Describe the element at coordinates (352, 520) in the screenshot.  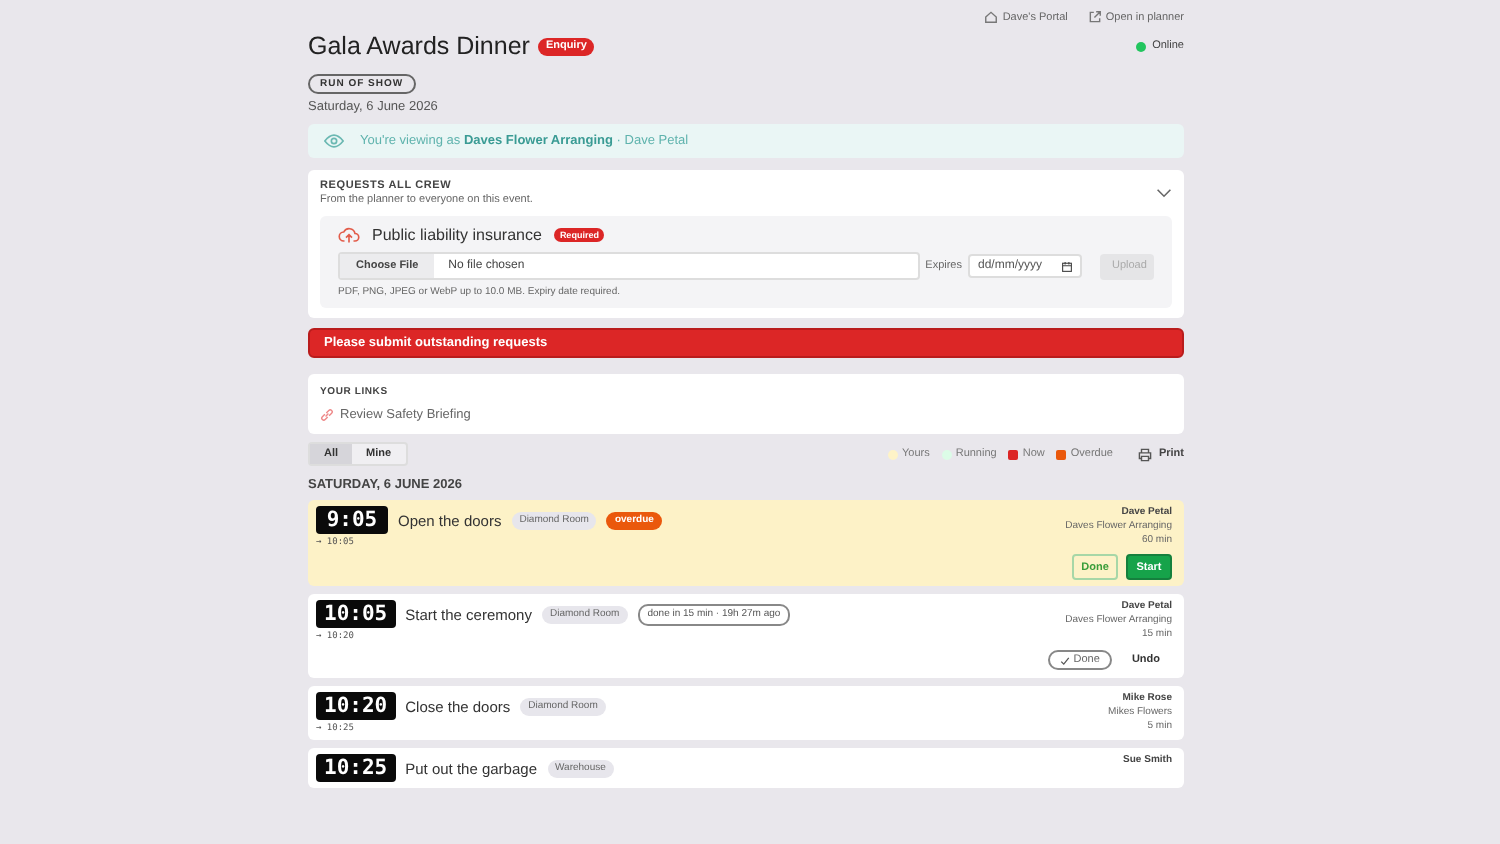
I see `start-time: 9:05` at that location.